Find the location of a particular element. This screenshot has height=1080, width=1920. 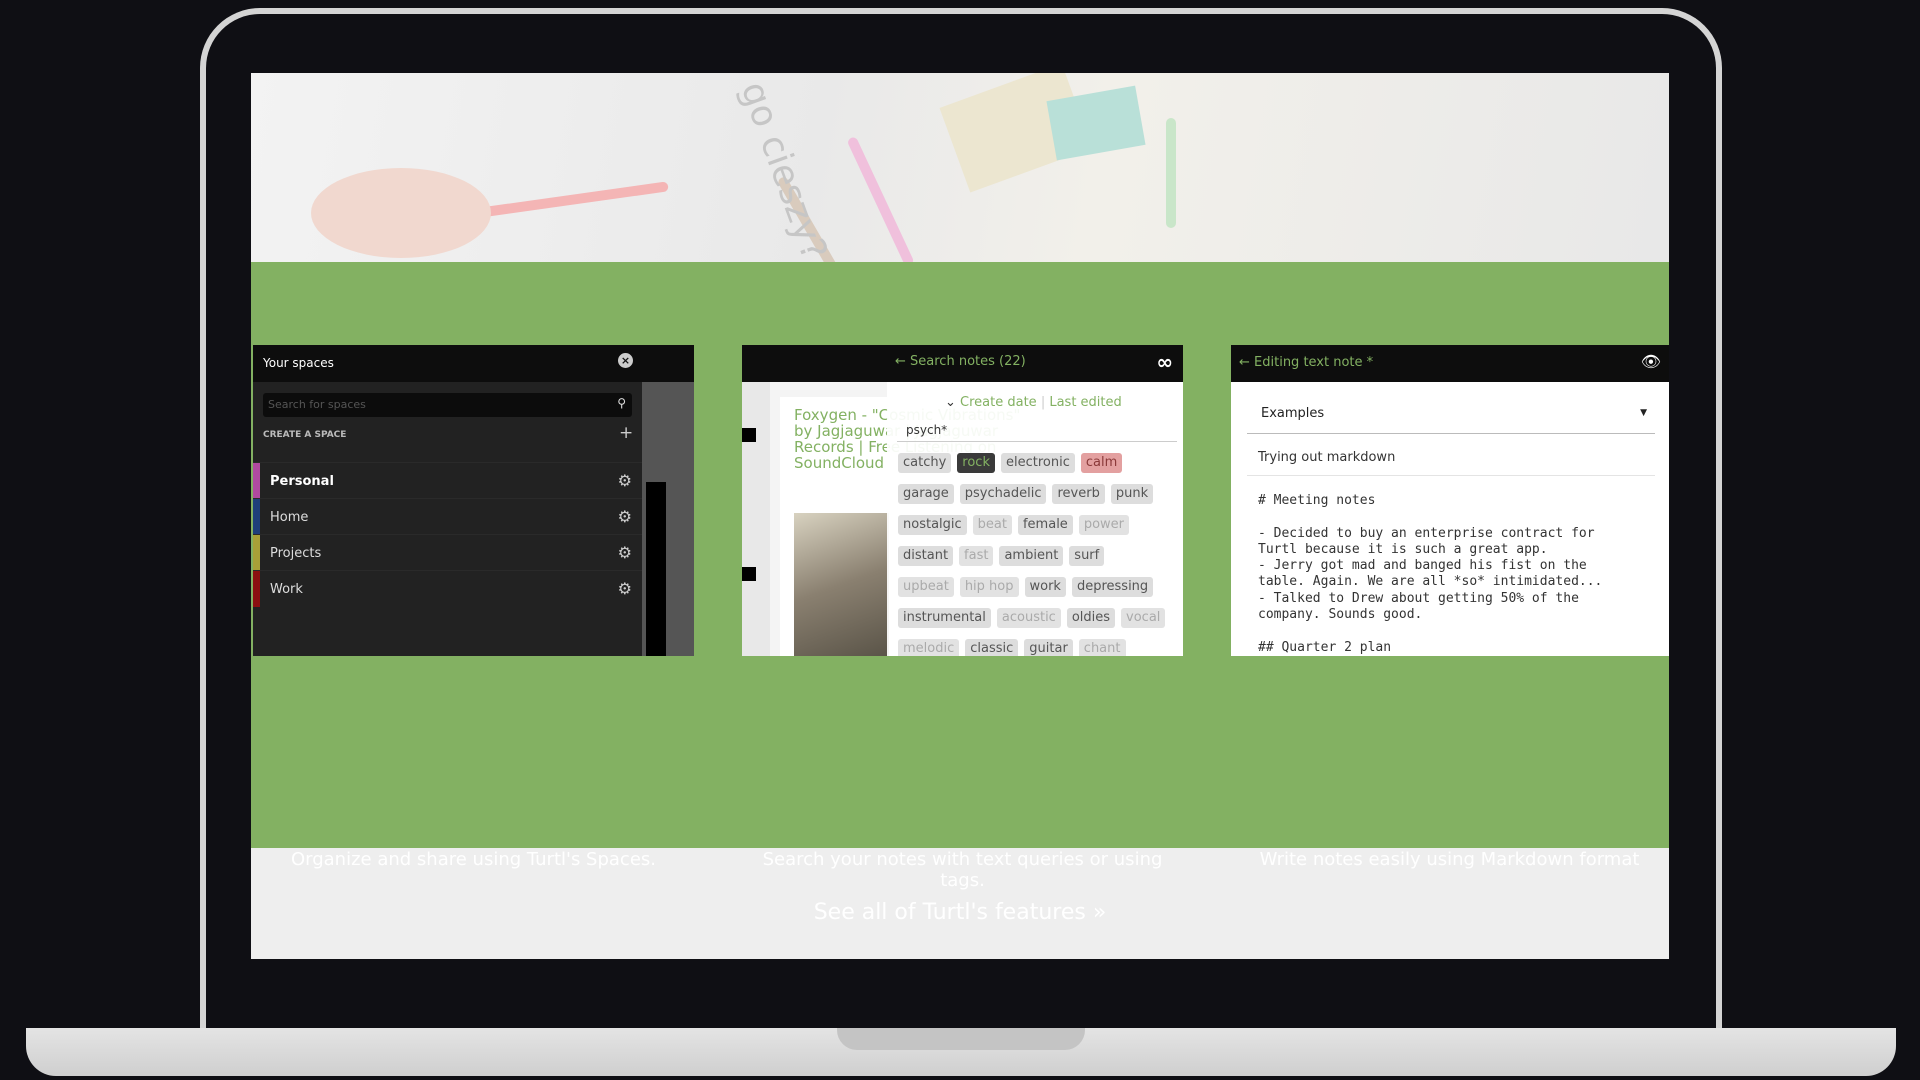

tag-power: power is located at coordinates (1103, 525).